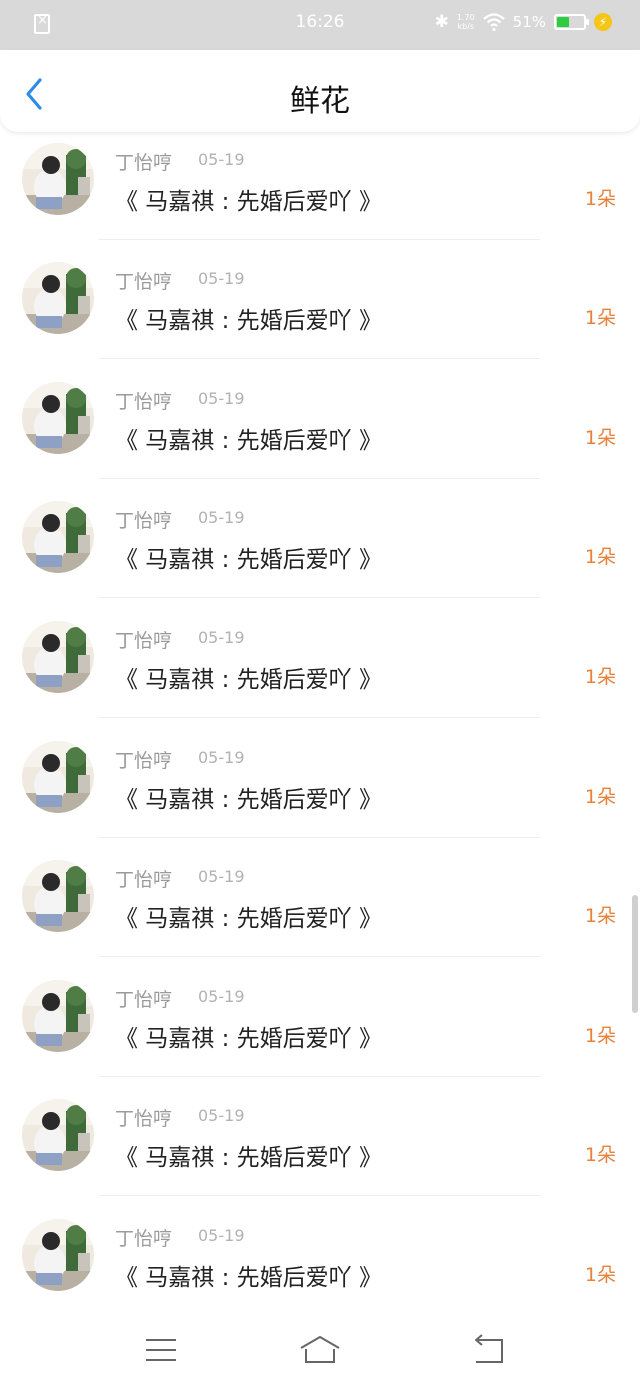 This screenshot has width=640, height=1387. Describe the element at coordinates (563, 22) in the screenshot. I see `battery-level` at that location.